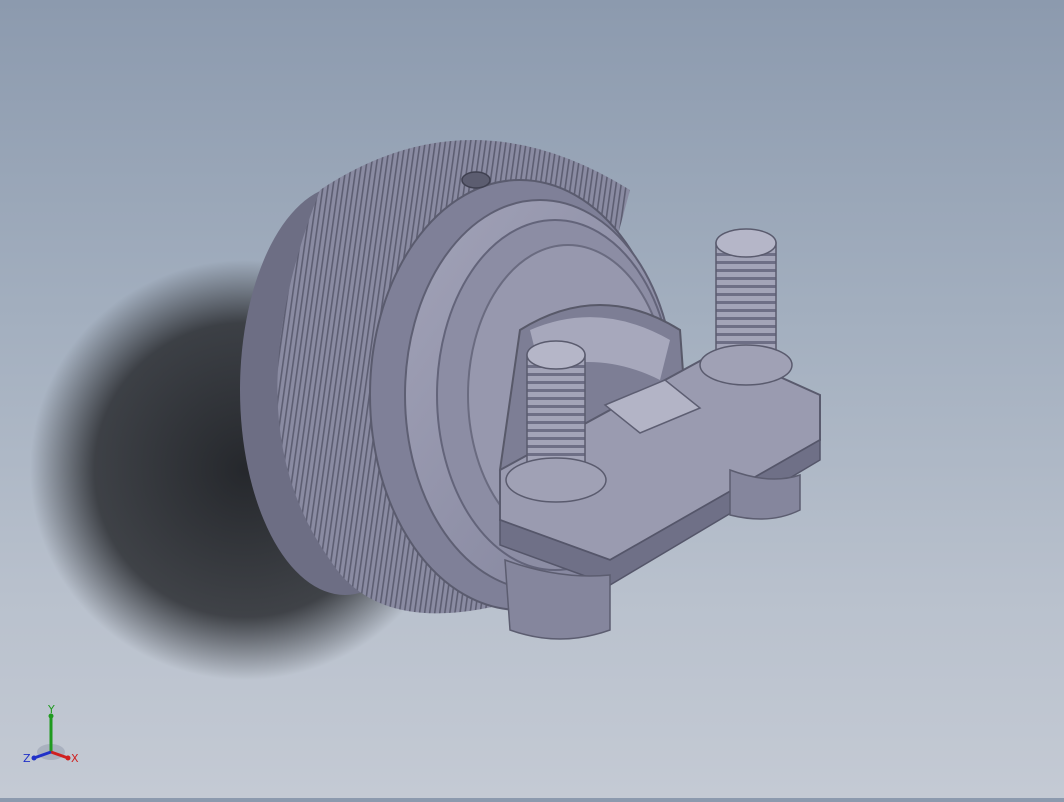 The image size is (1064, 802). What do you see at coordinates (75, 758) in the screenshot?
I see `x-axis-label: X` at bounding box center [75, 758].